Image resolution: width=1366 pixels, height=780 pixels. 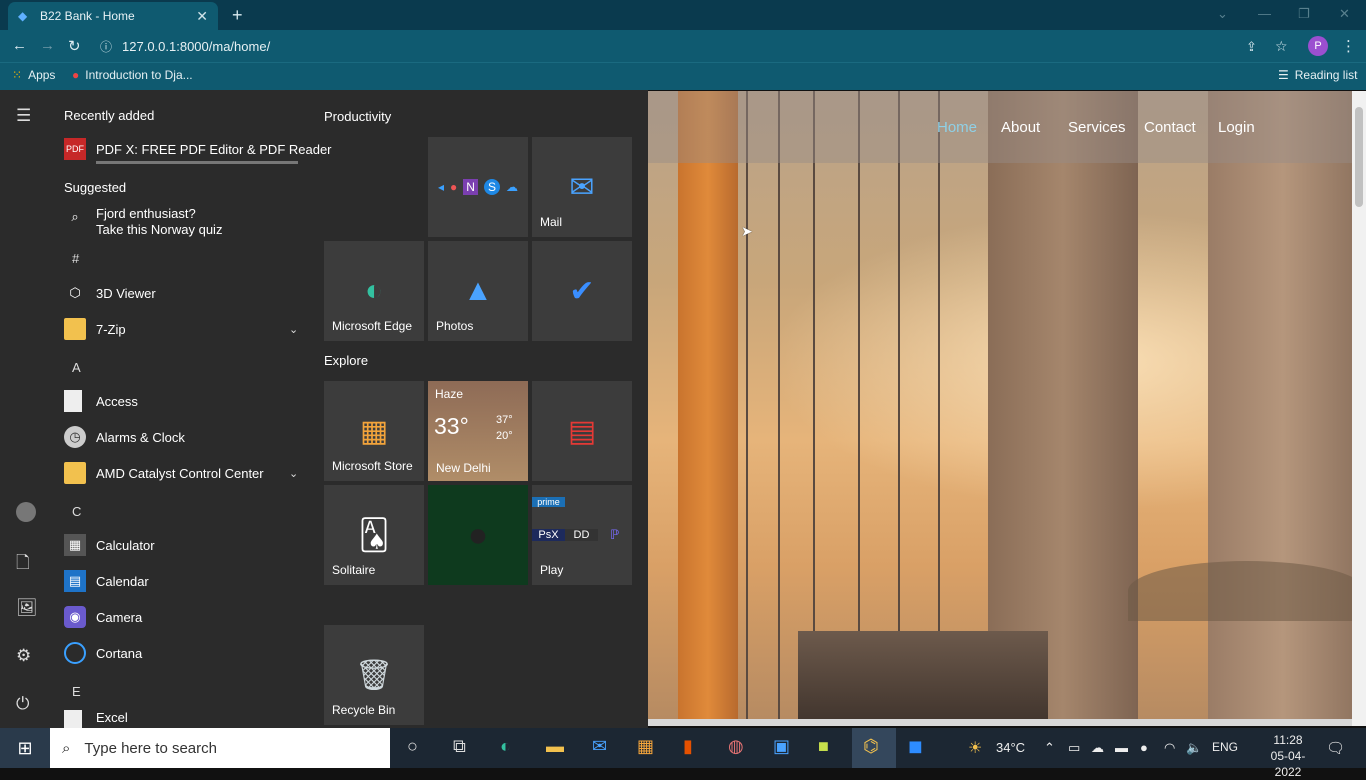 I want to click on letter-header-hash: #, so click(x=75, y=258).